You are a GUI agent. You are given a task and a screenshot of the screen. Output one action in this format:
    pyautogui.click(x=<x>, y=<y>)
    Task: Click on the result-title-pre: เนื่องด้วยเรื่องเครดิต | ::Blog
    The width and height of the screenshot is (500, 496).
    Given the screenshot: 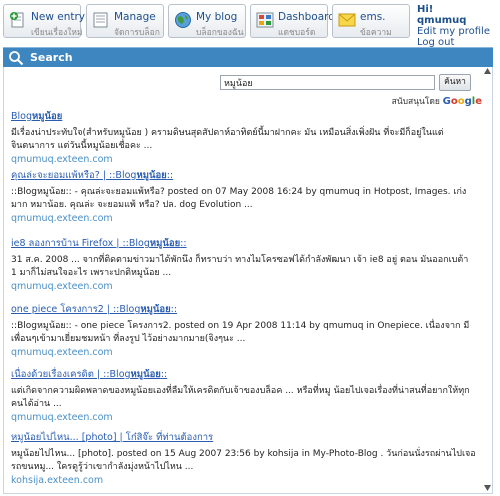 What is the action you would take?
    pyautogui.click(x=71, y=374)
    